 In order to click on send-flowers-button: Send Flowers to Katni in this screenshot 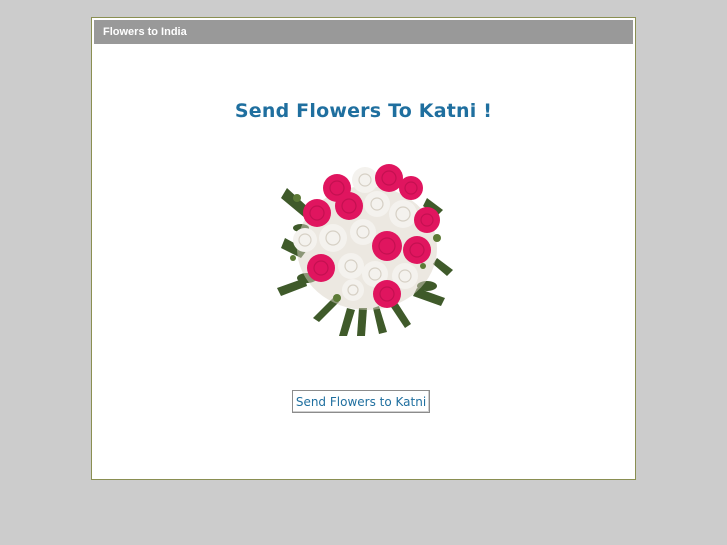, I will do `click(361, 401)`.